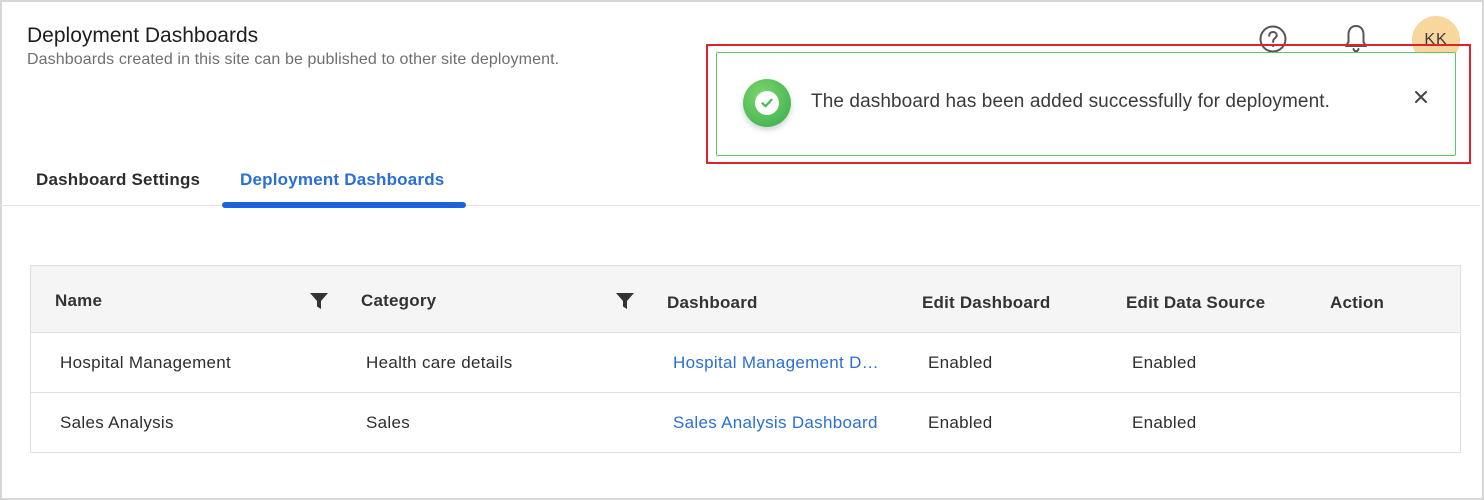 This screenshot has height=500, width=1484. I want to click on cell-name: Hospital Management, so click(146, 362).